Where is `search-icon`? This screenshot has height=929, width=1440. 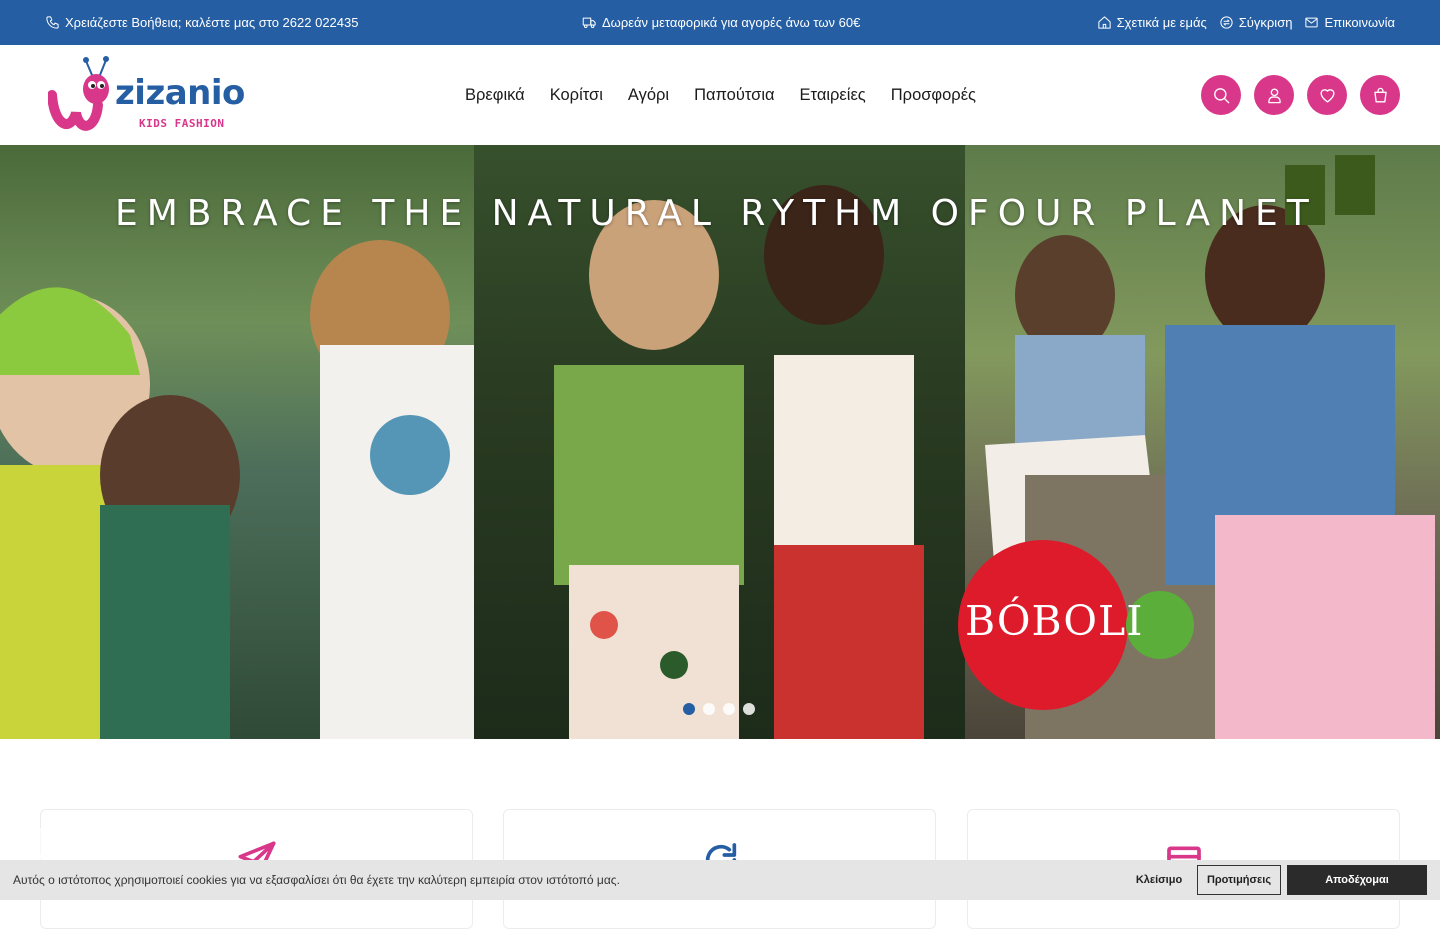 search-icon is located at coordinates (1221, 95).